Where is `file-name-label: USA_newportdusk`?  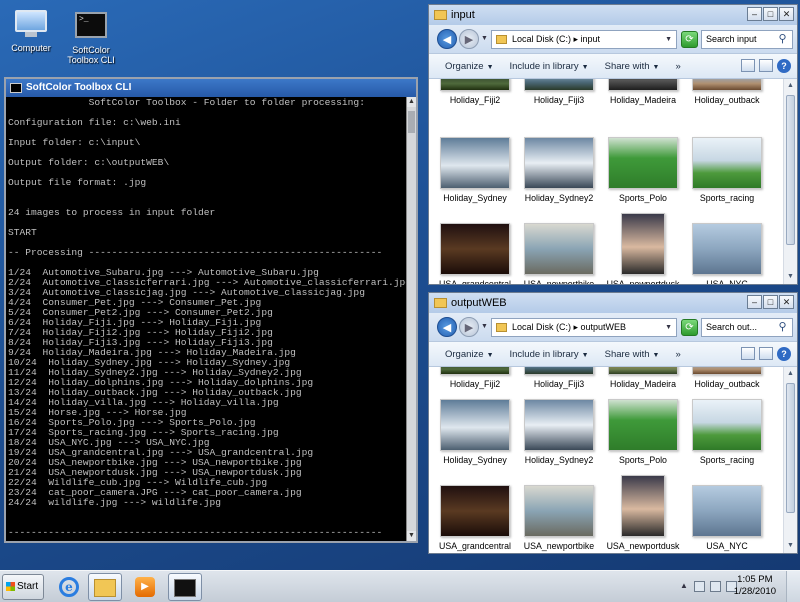
file-name-label: USA_newportdusk is located at coordinates (643, 281).